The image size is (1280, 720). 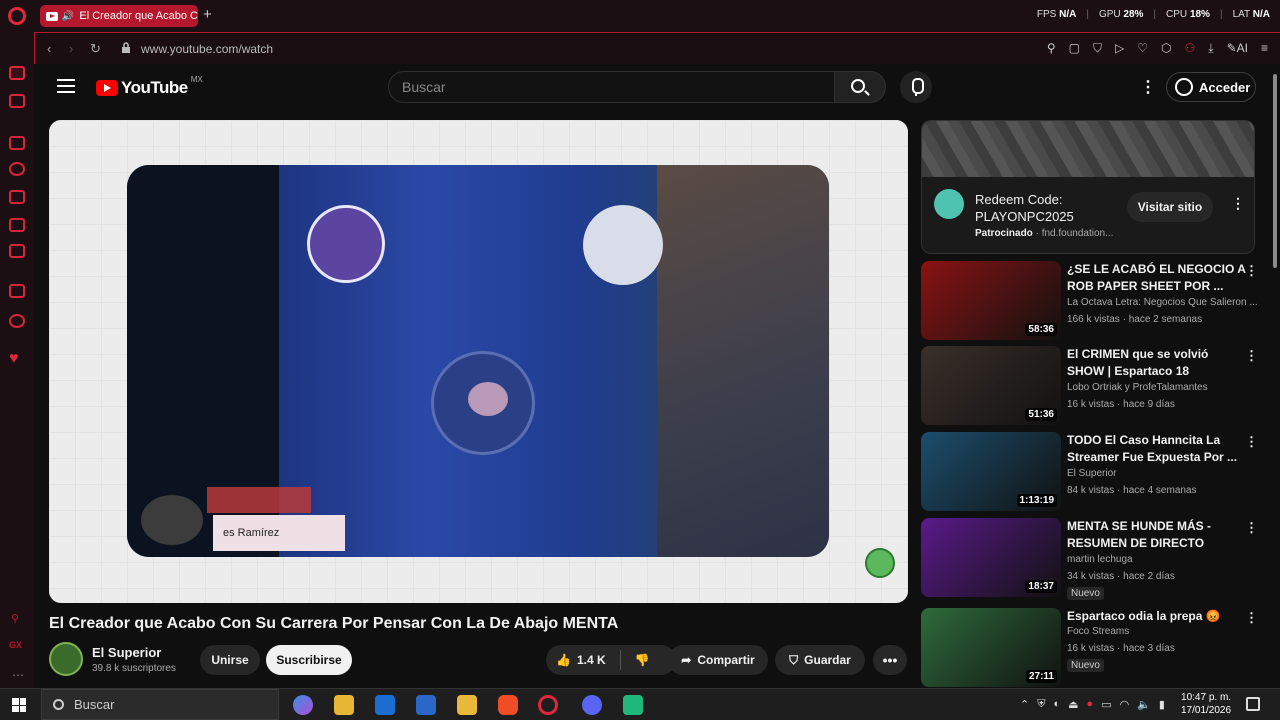 What do you see at coordinates (1142, 48) in the screenshot?
I see `favorite-icon: ♡` at bounding box center [1142, 48].